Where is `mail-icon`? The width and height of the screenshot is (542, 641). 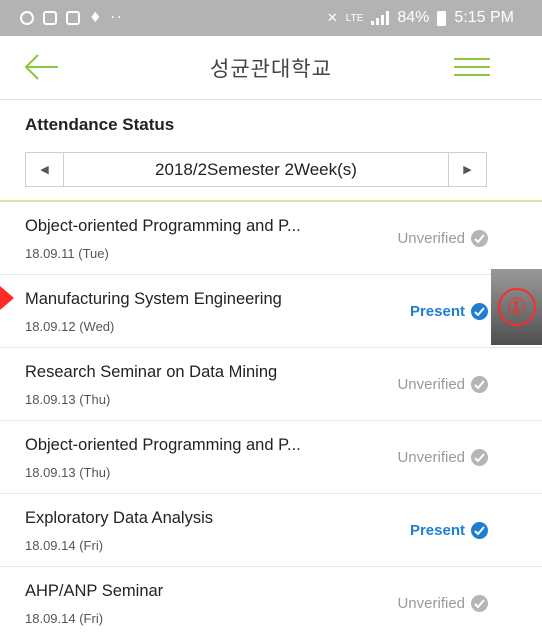
mail-icon is located at coordinates (73, 18).